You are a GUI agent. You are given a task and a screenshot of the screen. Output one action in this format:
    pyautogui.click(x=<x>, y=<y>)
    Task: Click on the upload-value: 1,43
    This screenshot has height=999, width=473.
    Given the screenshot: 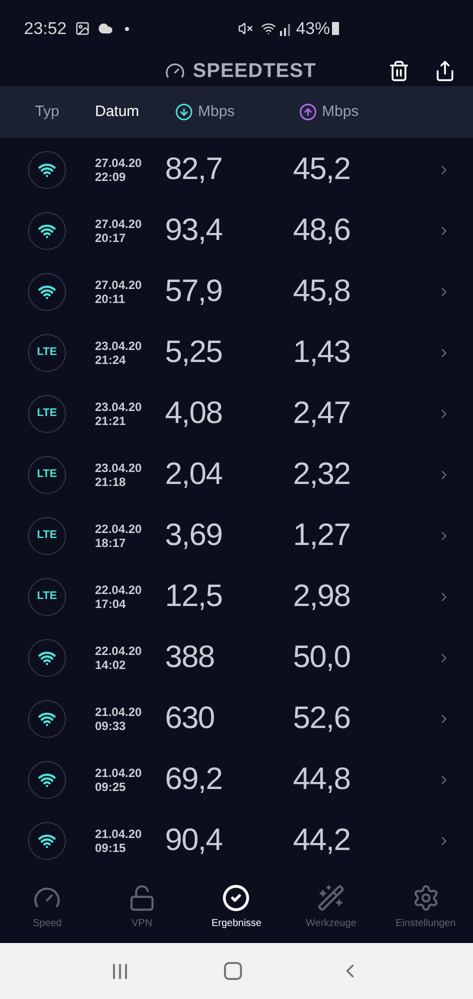 What is the action you would take?
    pyautogui.click(x=322, y=352)
    